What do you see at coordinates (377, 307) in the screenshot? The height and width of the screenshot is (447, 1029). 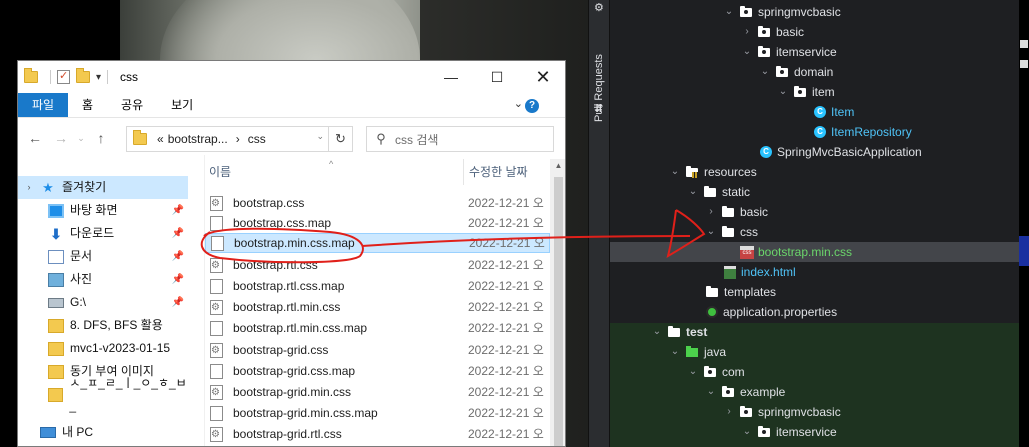 I see `file-row: bootstrap.rtl.min.css 2022-12-21 오` at bounding box center [377, 307].